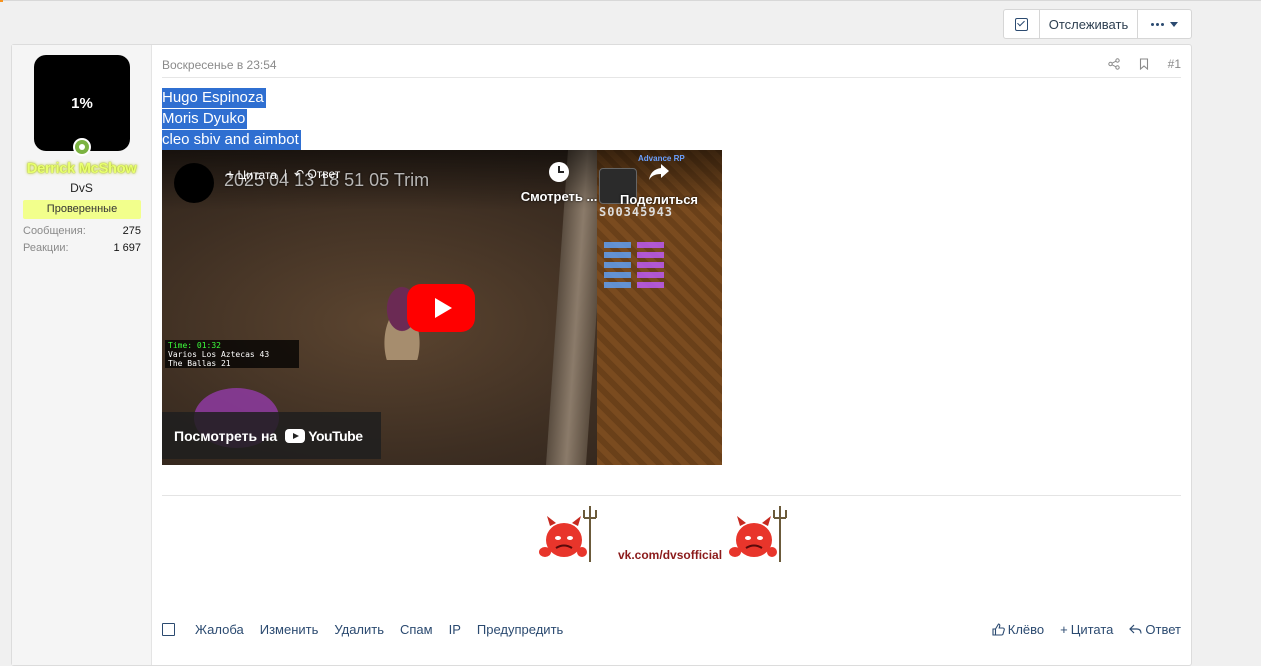 This screenshot has width=1261, height=666. What do you see at coordinates (219, 65) in the screenshot?
I see `post-date: Воскресенье в 23:54` at bounding box center [219, 65].